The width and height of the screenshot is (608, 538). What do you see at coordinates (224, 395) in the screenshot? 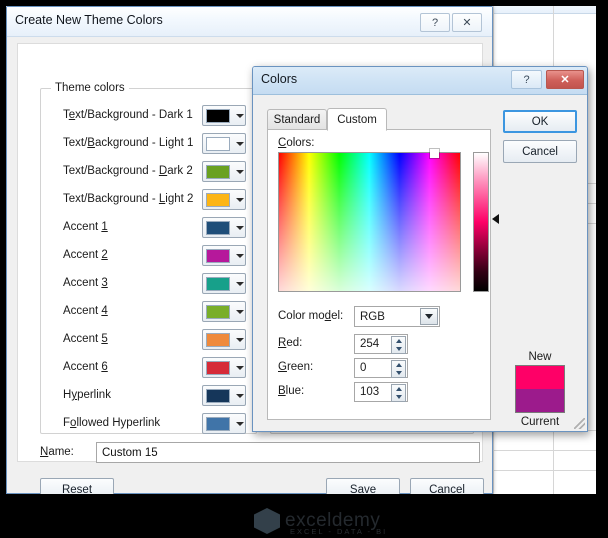
I see `theme-color-picker-hyperlink` at bounding box center [224, 395].